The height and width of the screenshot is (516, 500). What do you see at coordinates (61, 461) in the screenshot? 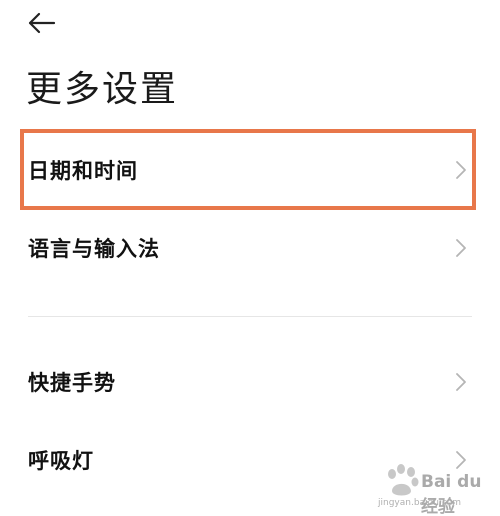
I see `settings-item-label: 呼吸灯` at bounding box center [61, 461].